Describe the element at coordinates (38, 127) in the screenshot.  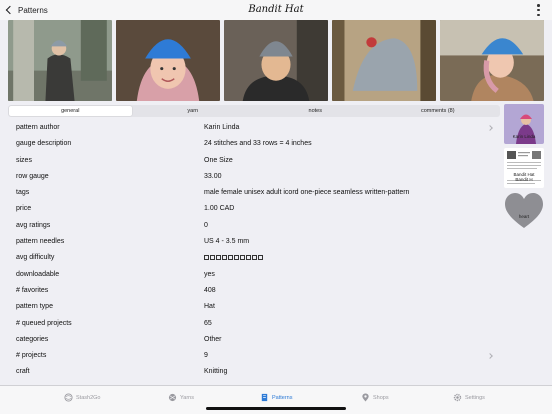
I see `detail-label: pattern author` at that location.